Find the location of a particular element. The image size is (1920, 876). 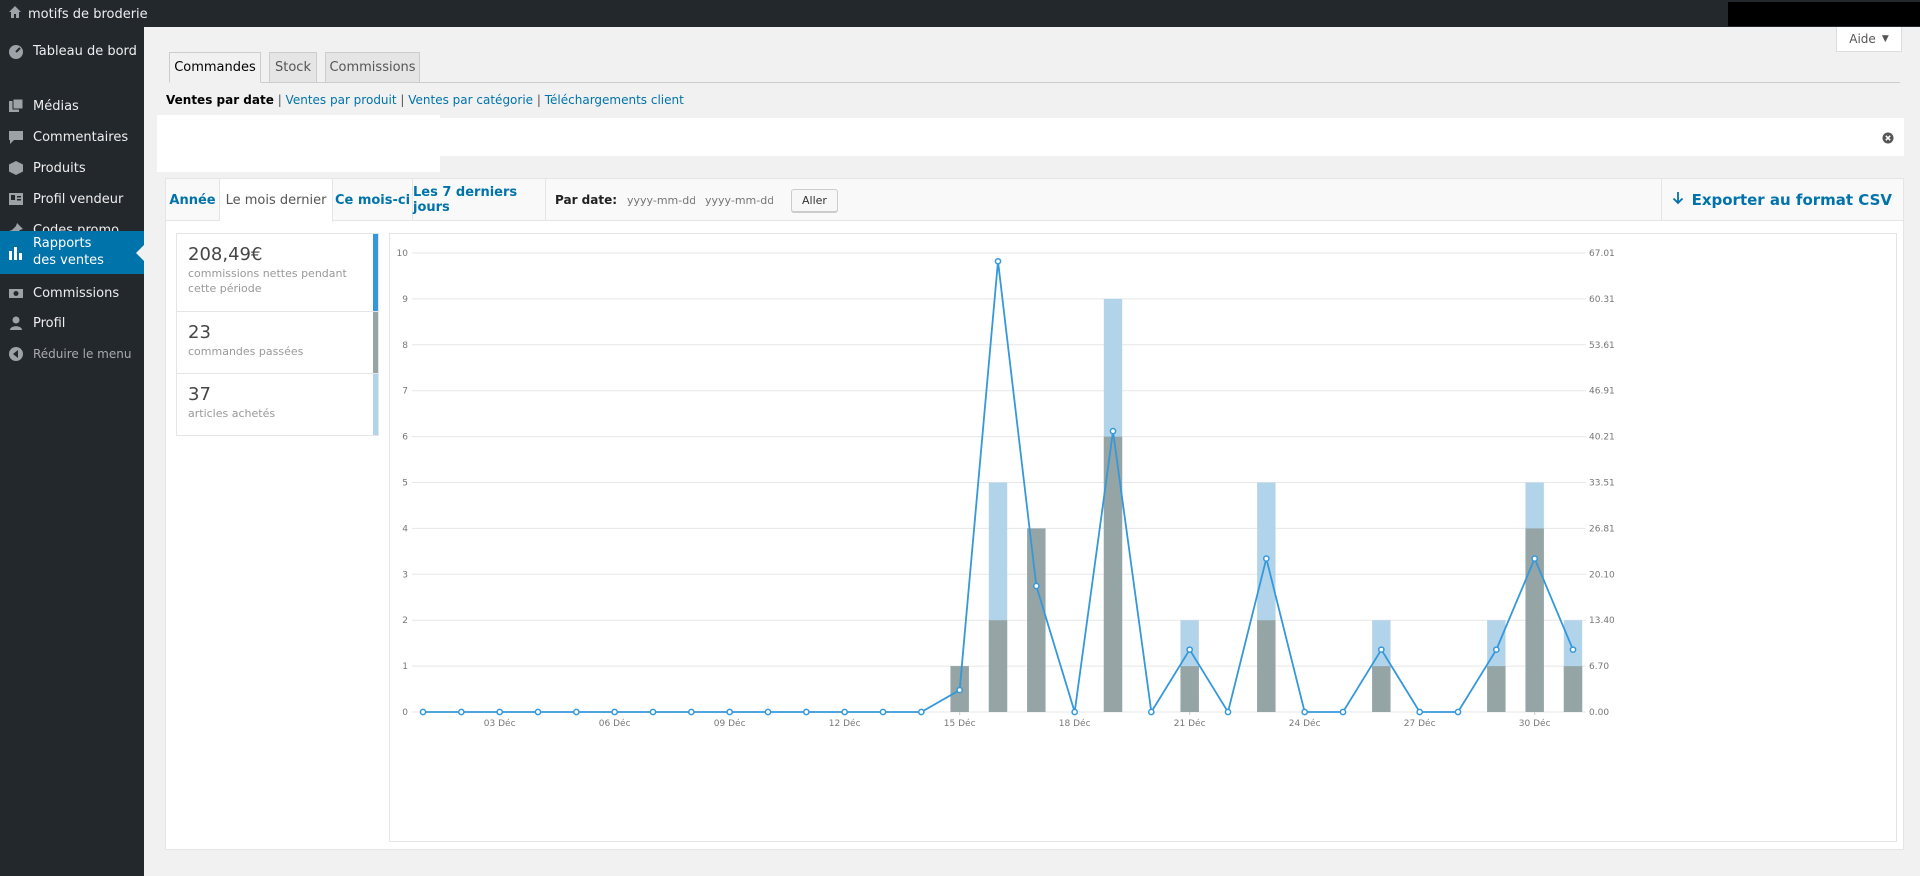

go-button: Aller is located at coordinates (814, 200).